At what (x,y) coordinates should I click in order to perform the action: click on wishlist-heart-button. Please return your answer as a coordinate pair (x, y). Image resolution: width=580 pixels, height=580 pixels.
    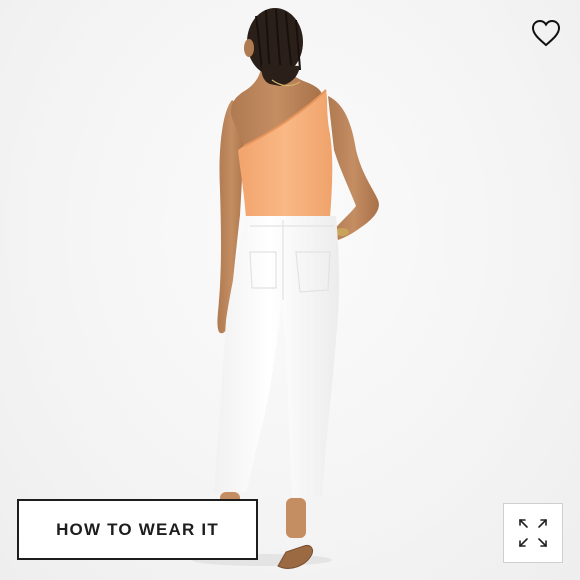
    Looking at the image, I should click on (546, 33).